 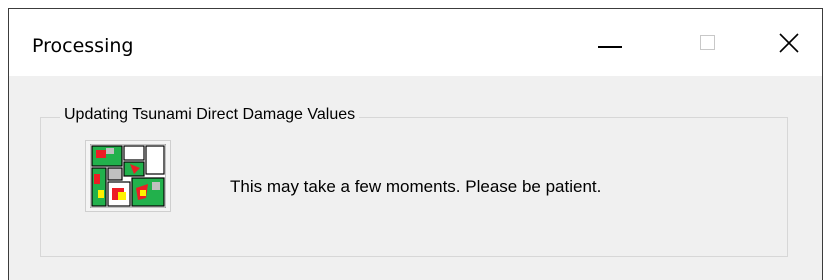 What do you see at coordinates (610, 47) in the screenshot?
I see `minimize-icon` at bounding box center [610, 47].